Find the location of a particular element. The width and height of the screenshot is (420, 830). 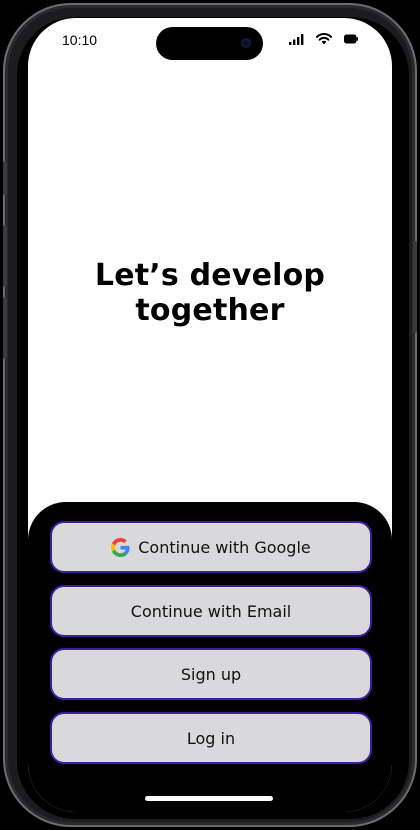

page-title: Let’s develop together is located at coordinates (210, 293).